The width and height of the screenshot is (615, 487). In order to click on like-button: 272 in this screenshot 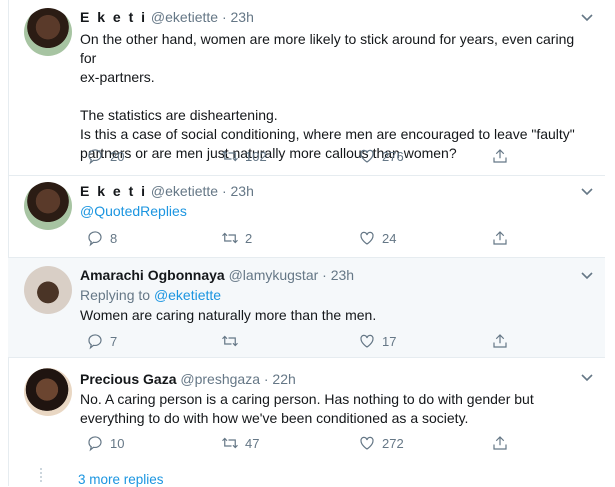, I will do `click(381, 443)`.